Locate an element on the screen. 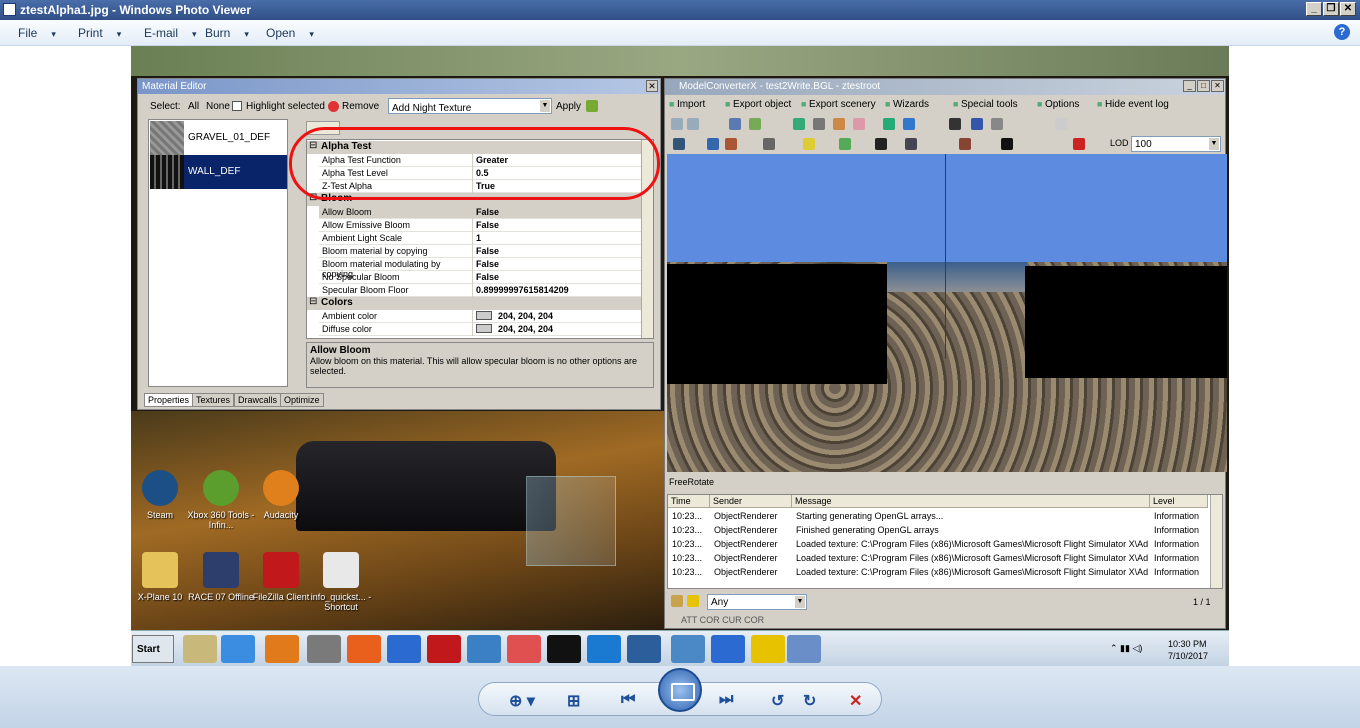 The height and width of the screenshot is (728, 1360). taskbar-app-help-icon is located at coordinates (768, 649).